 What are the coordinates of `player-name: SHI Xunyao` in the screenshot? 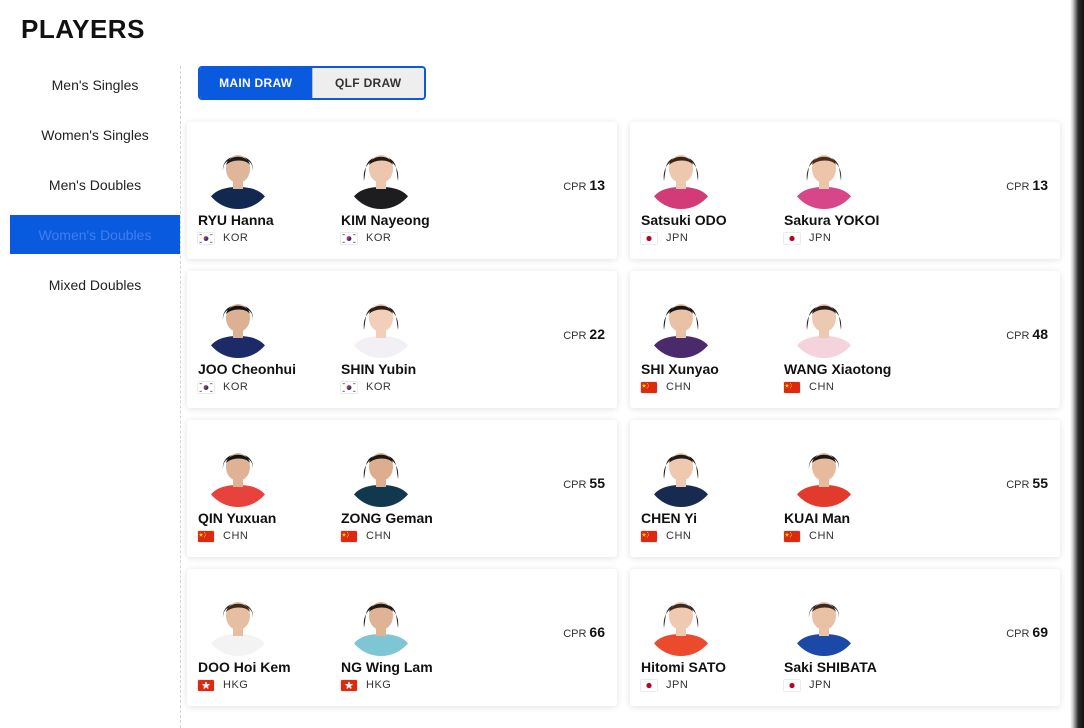 It's located at (711, 369).